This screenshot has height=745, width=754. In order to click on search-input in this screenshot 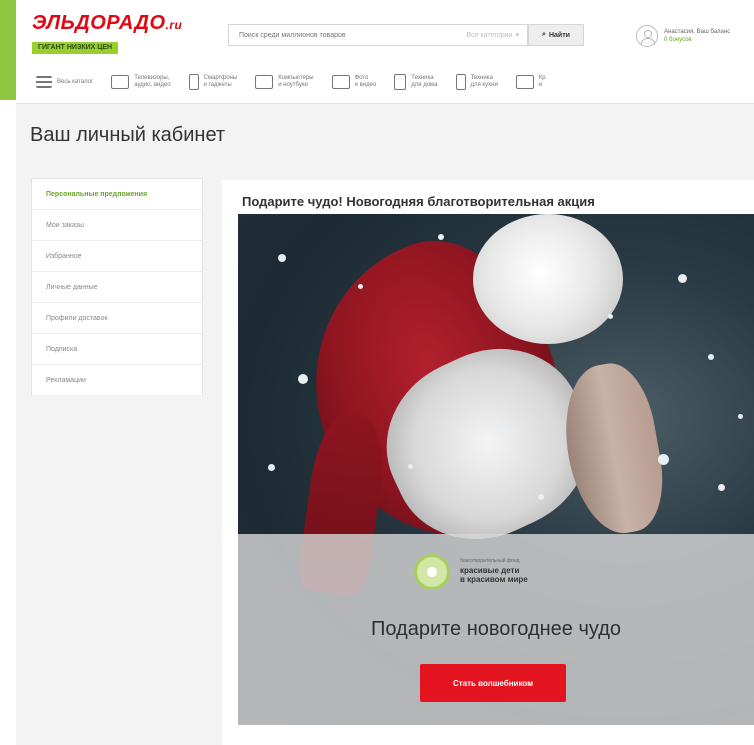, I will do `click(348, 35)`.